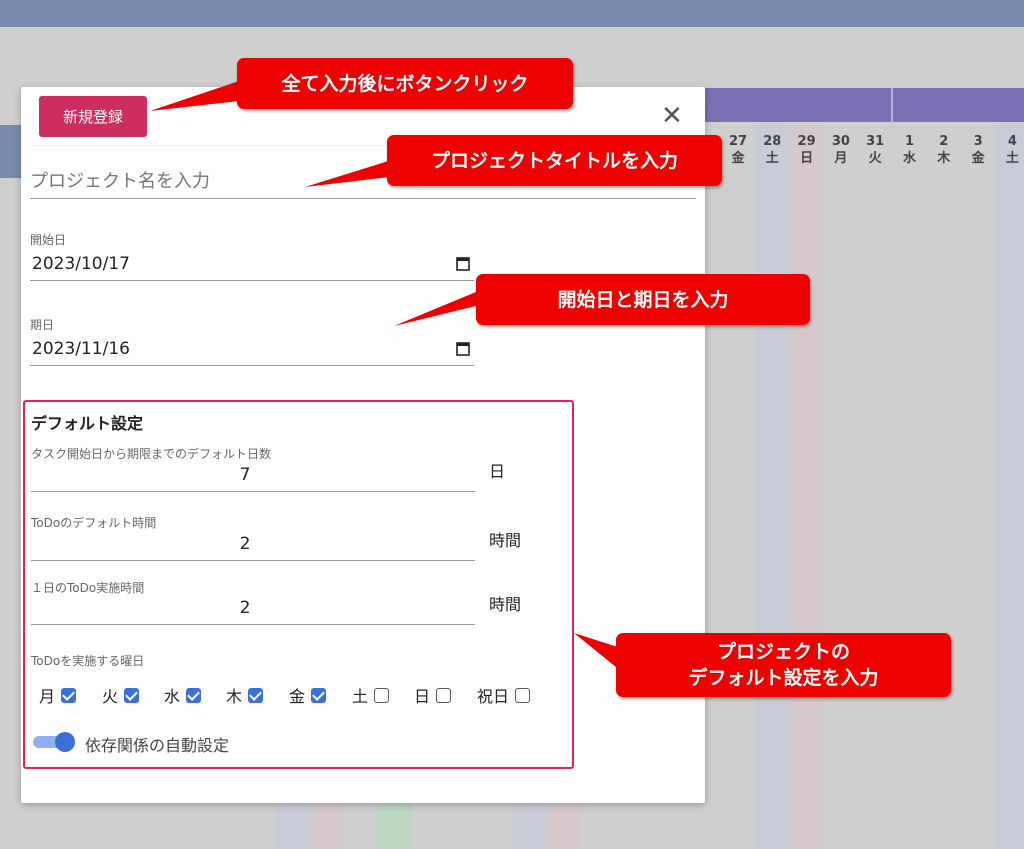  I want to click on callout-defaults-line1: プロジェクトの, so click(783, 652).